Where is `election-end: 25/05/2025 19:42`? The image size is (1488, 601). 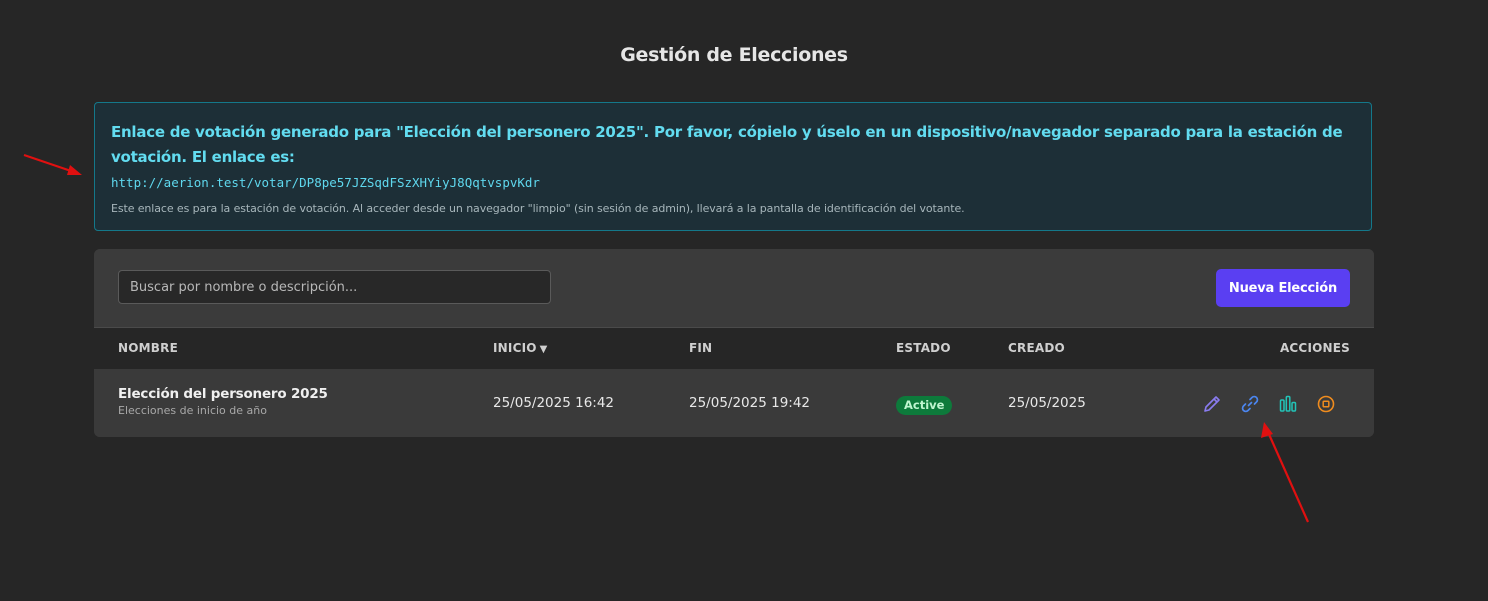 election-end: 25/05/2025 19:42 is located at coordinates (750, 403).